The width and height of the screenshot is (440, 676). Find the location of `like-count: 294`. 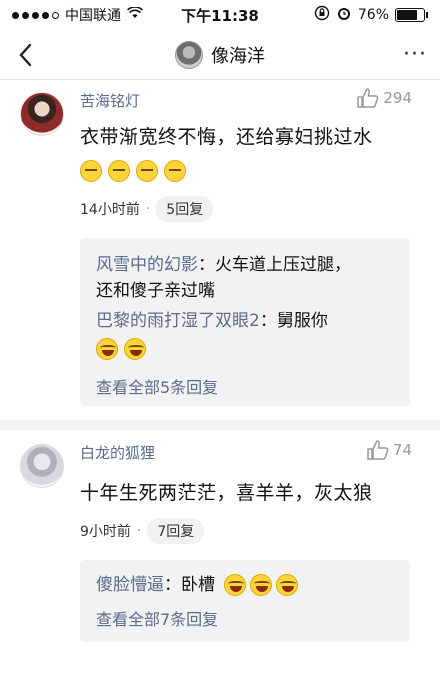

like-count: 294 is located at coordinates (397, 98).